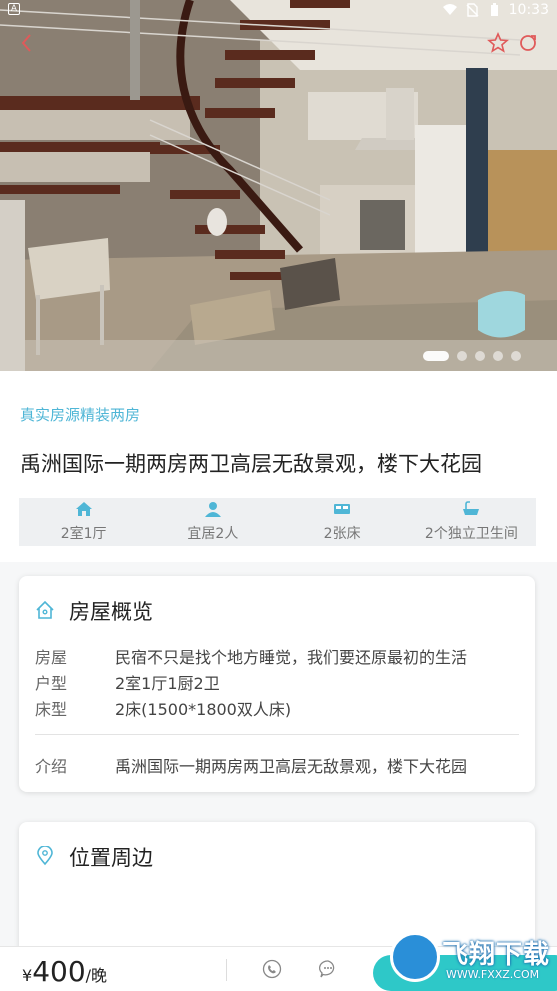 The width and height of the screenshot is (557, 991). I want to click on people-icon, so click(212, 509).